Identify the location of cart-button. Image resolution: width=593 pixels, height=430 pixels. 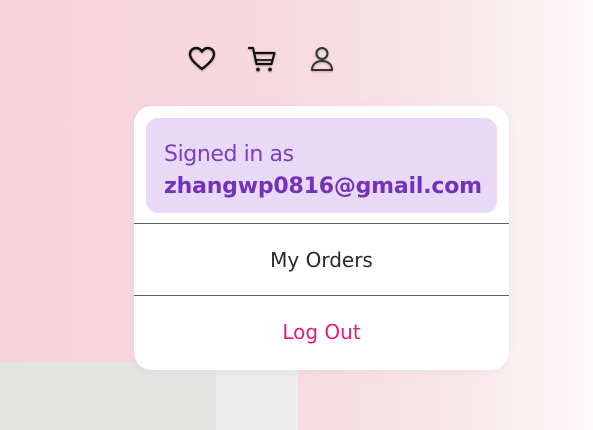
(262, 59).